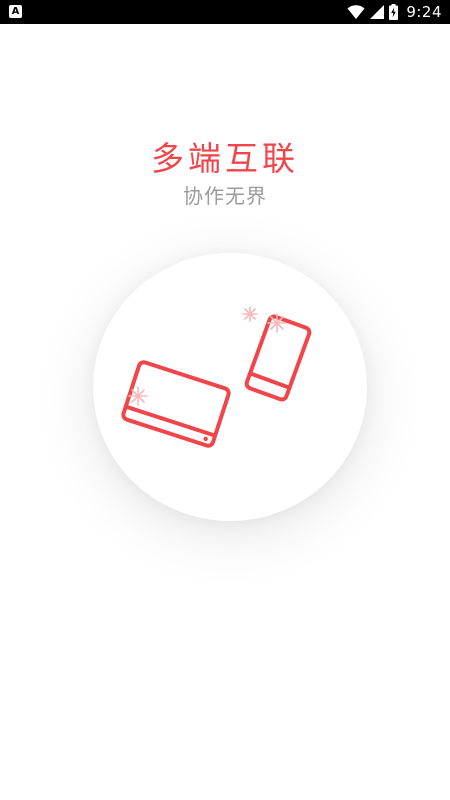  What do you see at coordinates (356, 12) in the screenshot?
I see `wifi-icon` at bounding box center [356, 12].